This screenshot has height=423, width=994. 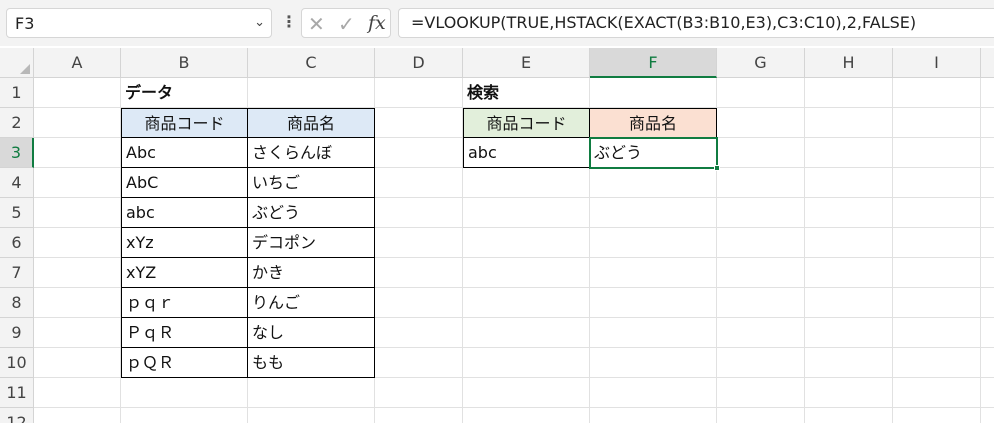 What do you see at coordinates (17, 93) in the screenshot?
I see `row-header-1: 1` at bounding box center [17, 93].